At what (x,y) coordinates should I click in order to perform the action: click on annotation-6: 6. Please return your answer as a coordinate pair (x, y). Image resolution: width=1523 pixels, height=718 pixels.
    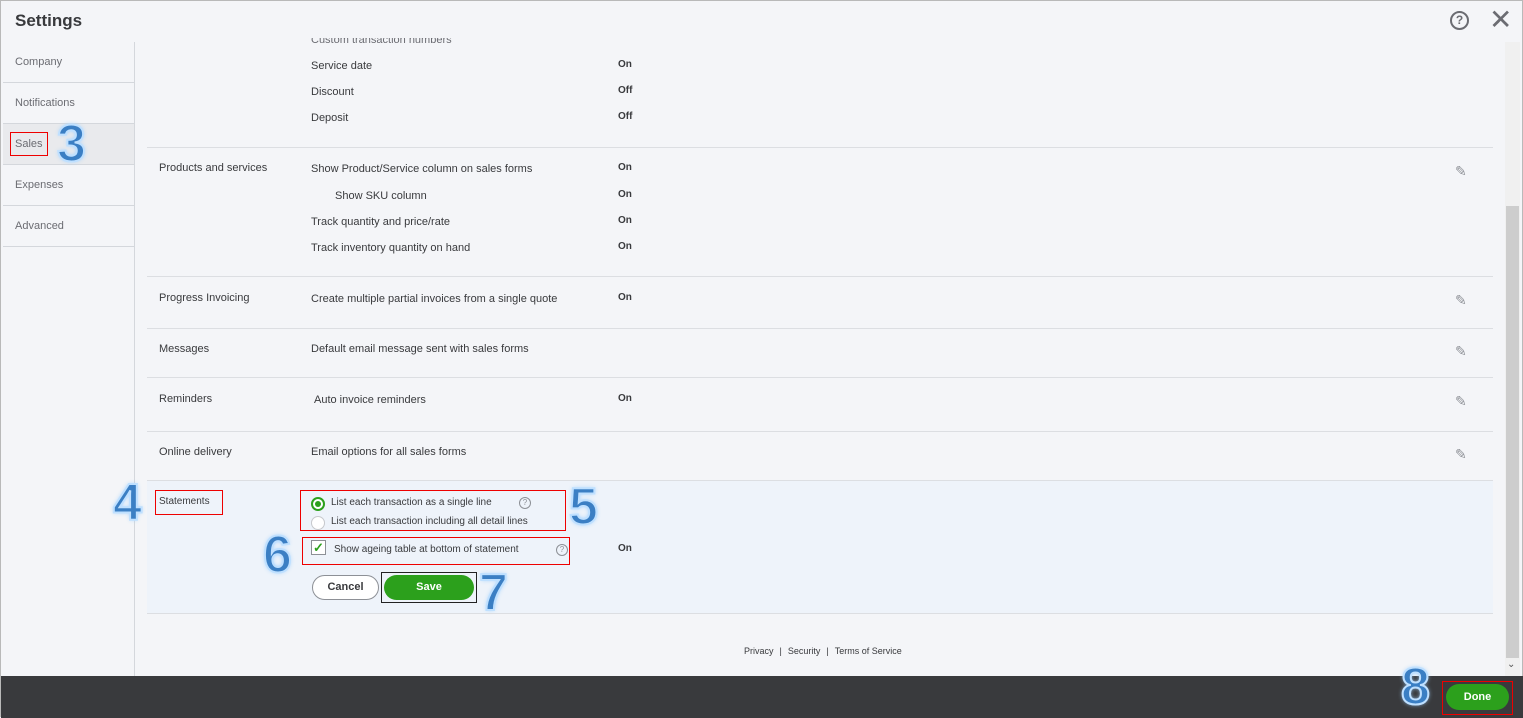
    Looking at the image, I should click on (277, 555).